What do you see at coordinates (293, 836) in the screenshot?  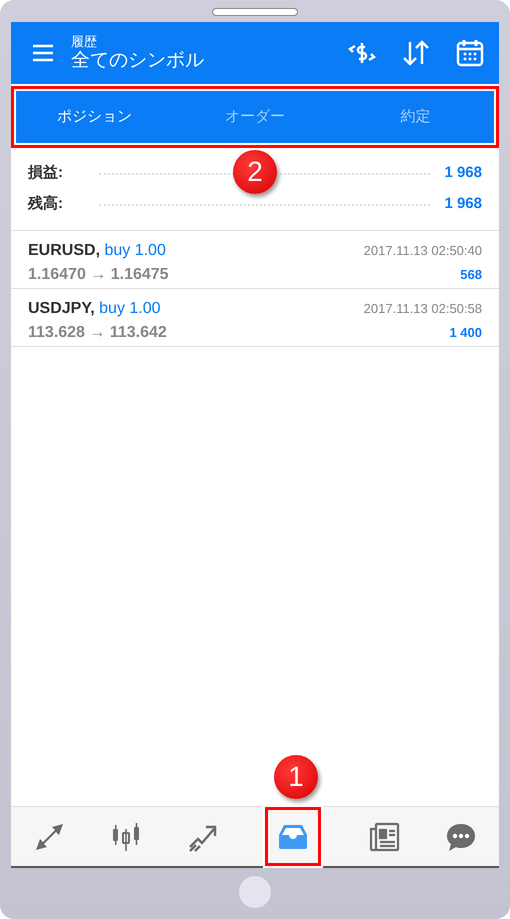 I see `inbox-icon` at bounding box center [293, 836].